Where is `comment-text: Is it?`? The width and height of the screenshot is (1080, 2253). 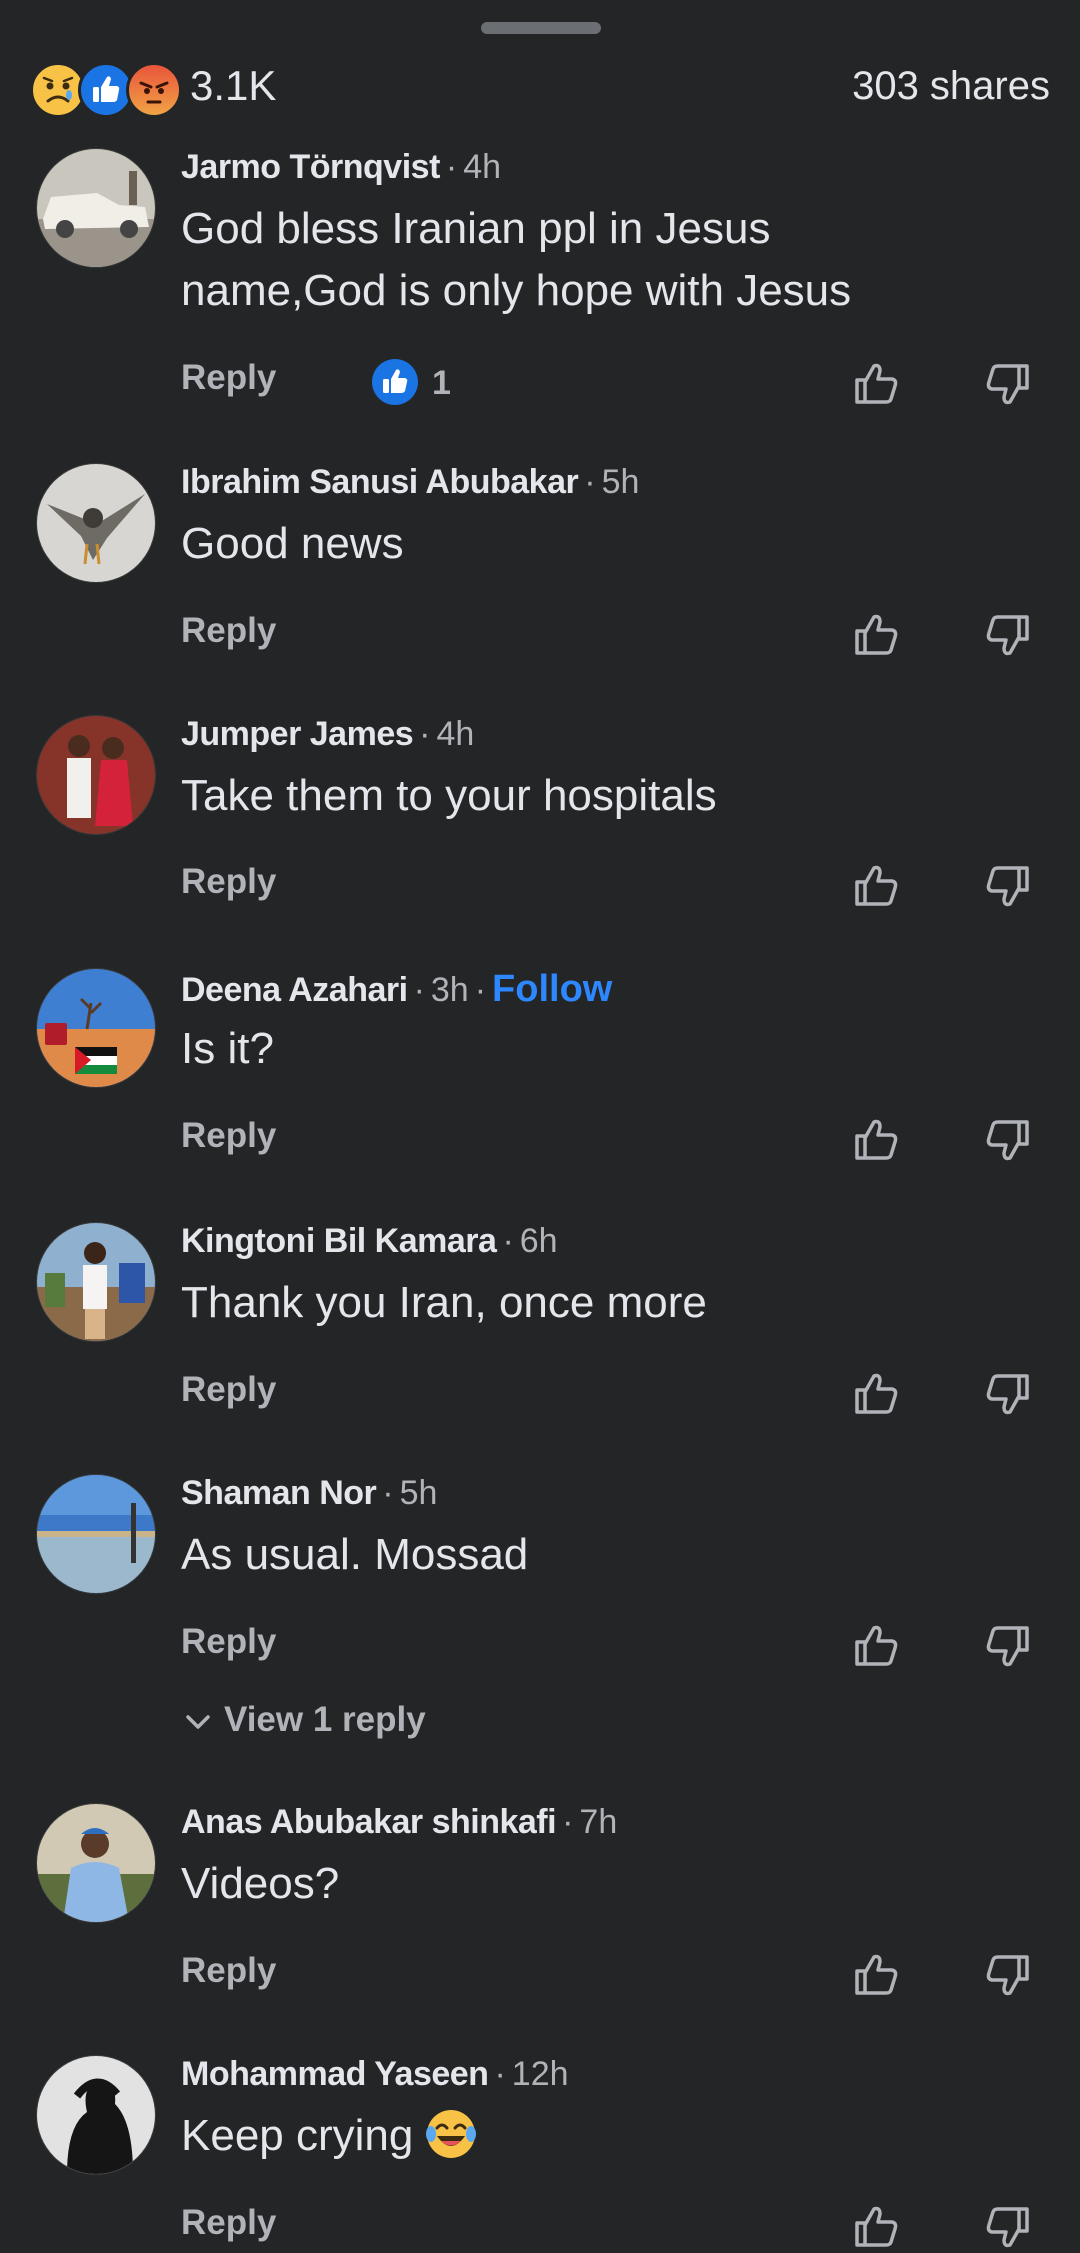 comment-text: Is it? is located at coordinates (227, 1048).